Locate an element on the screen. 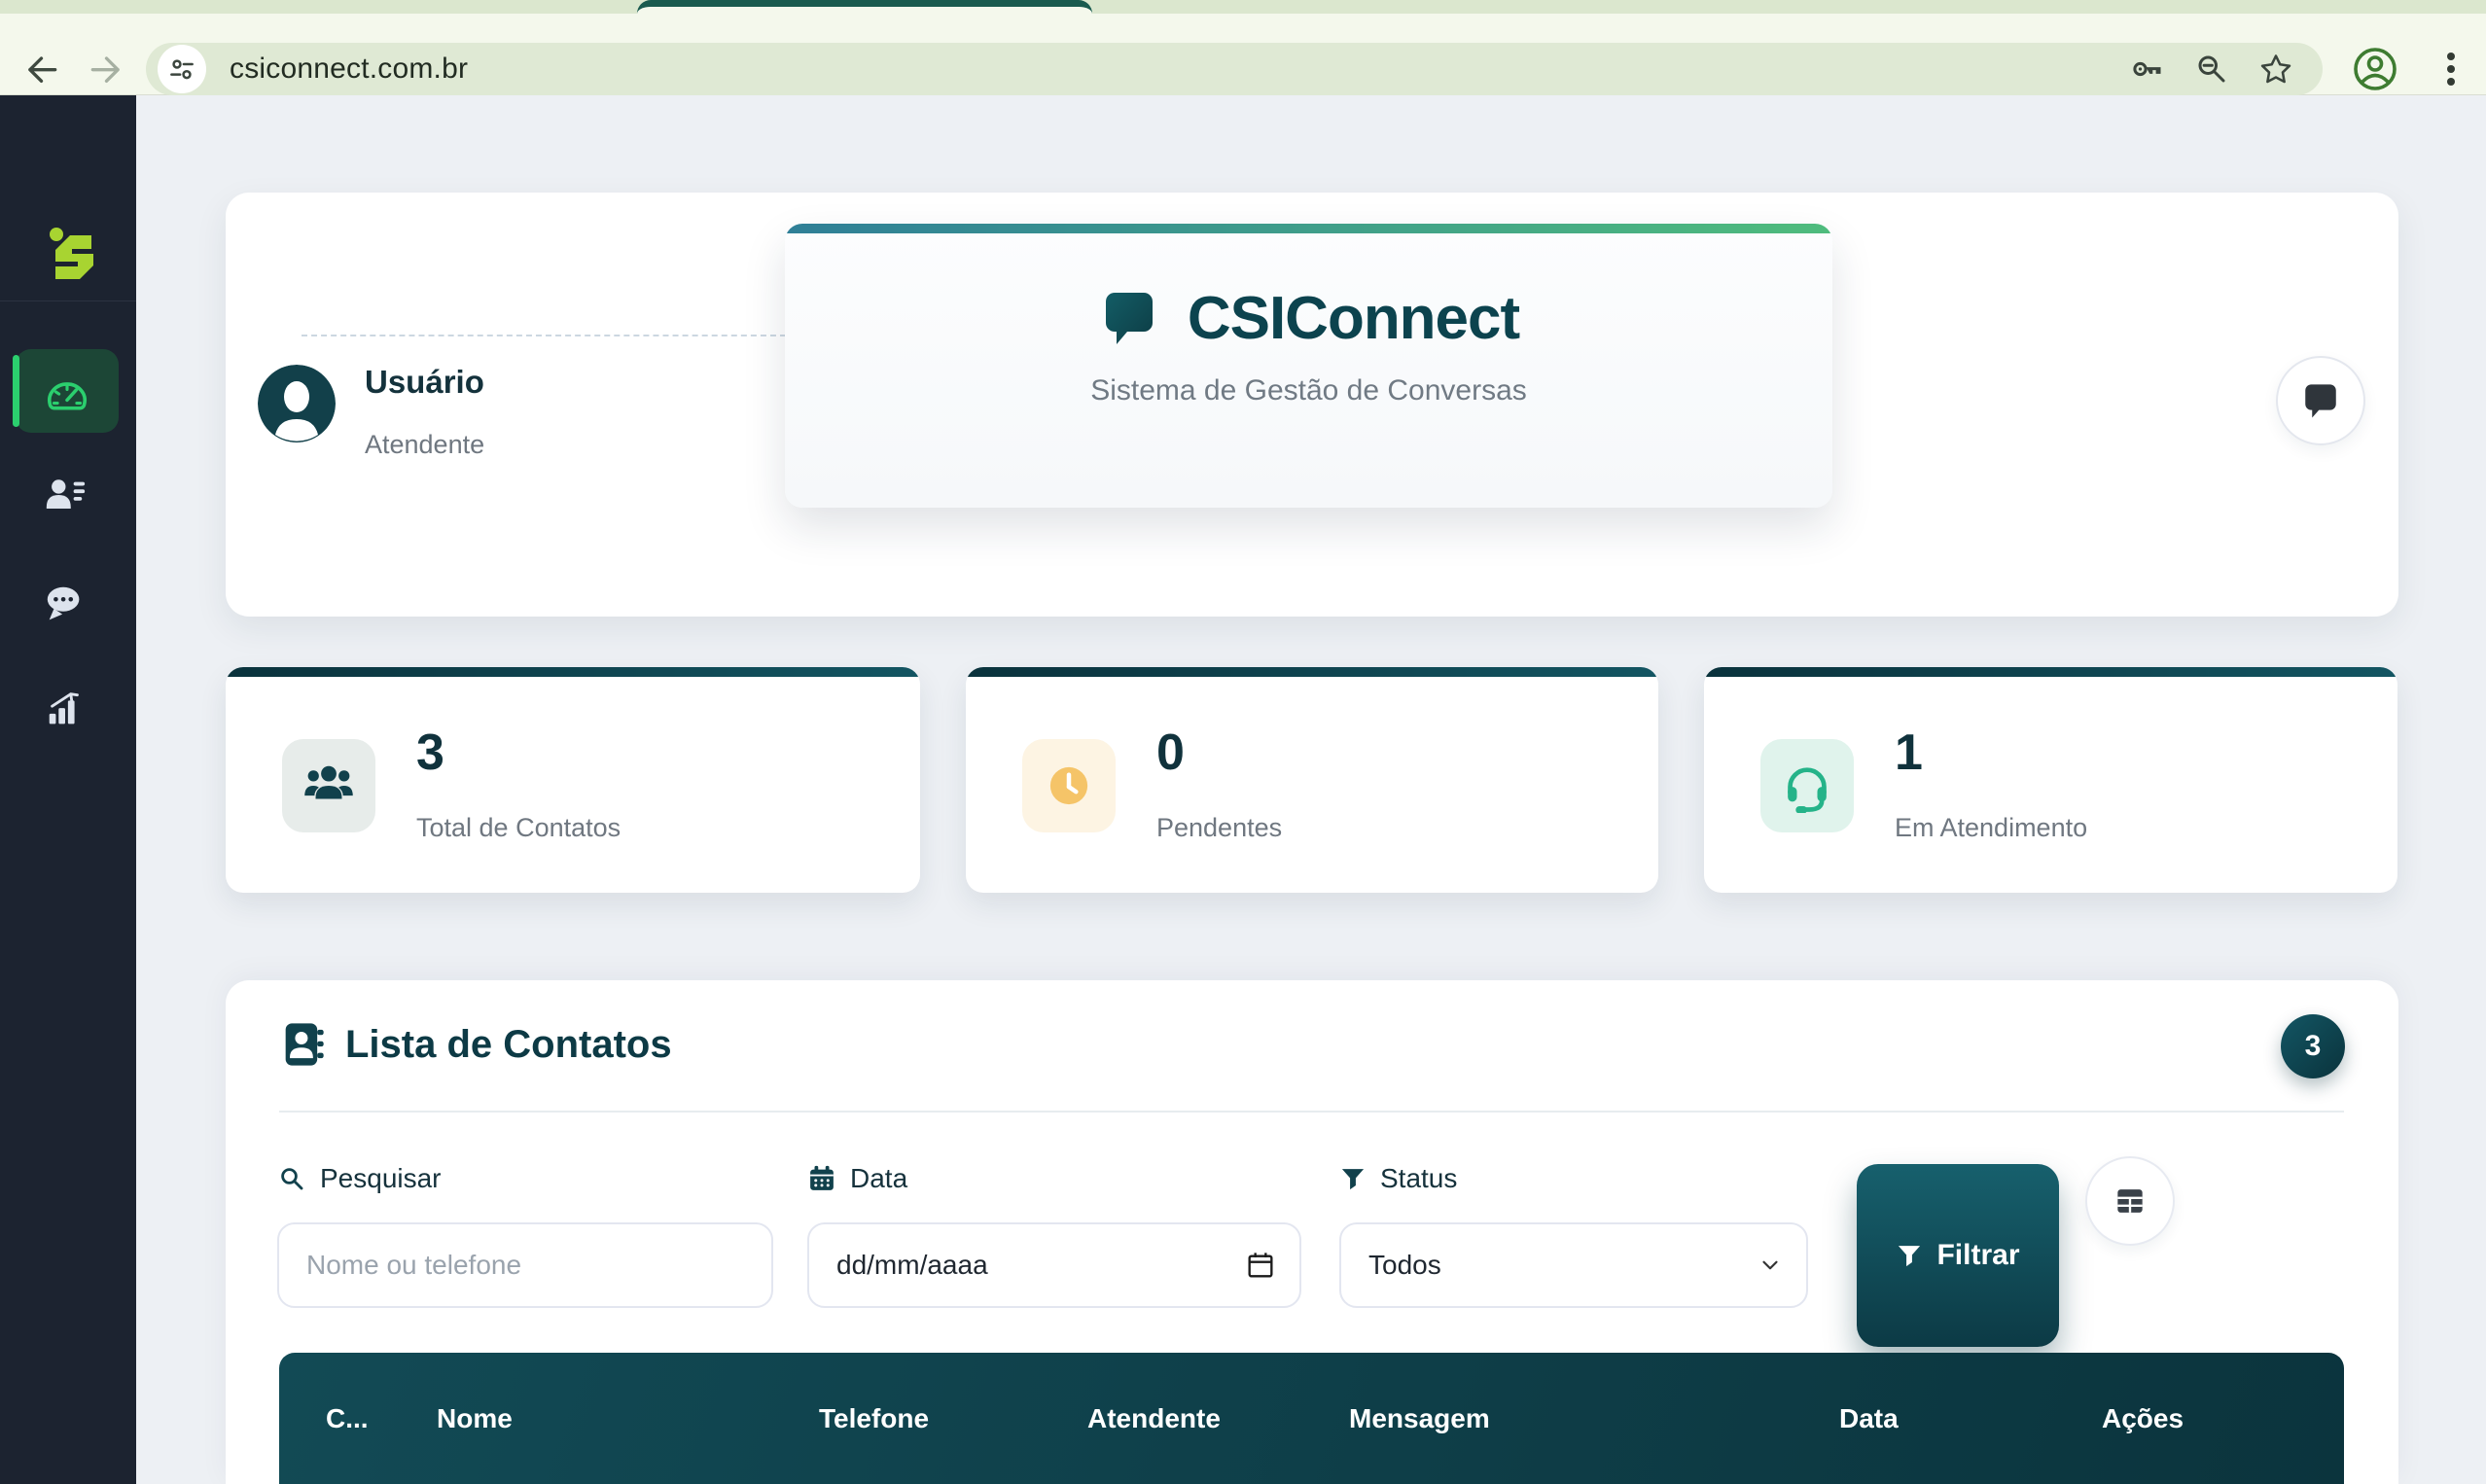  back-icon is located at coordinates (39, 69).